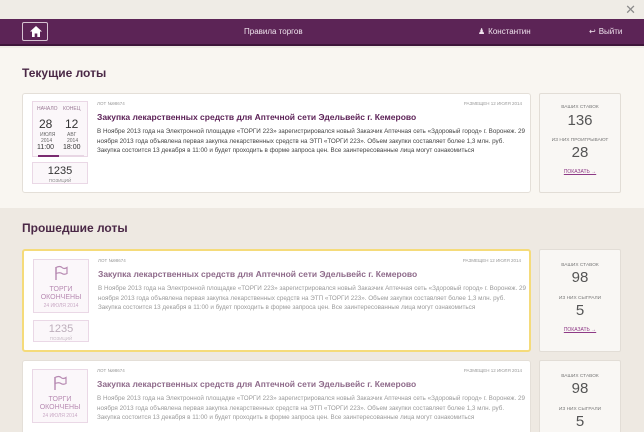  What do you see at coordinates (630, 10) in the screenshot?
I see `close-window-button: ✕` at bounding box center [630, 10].